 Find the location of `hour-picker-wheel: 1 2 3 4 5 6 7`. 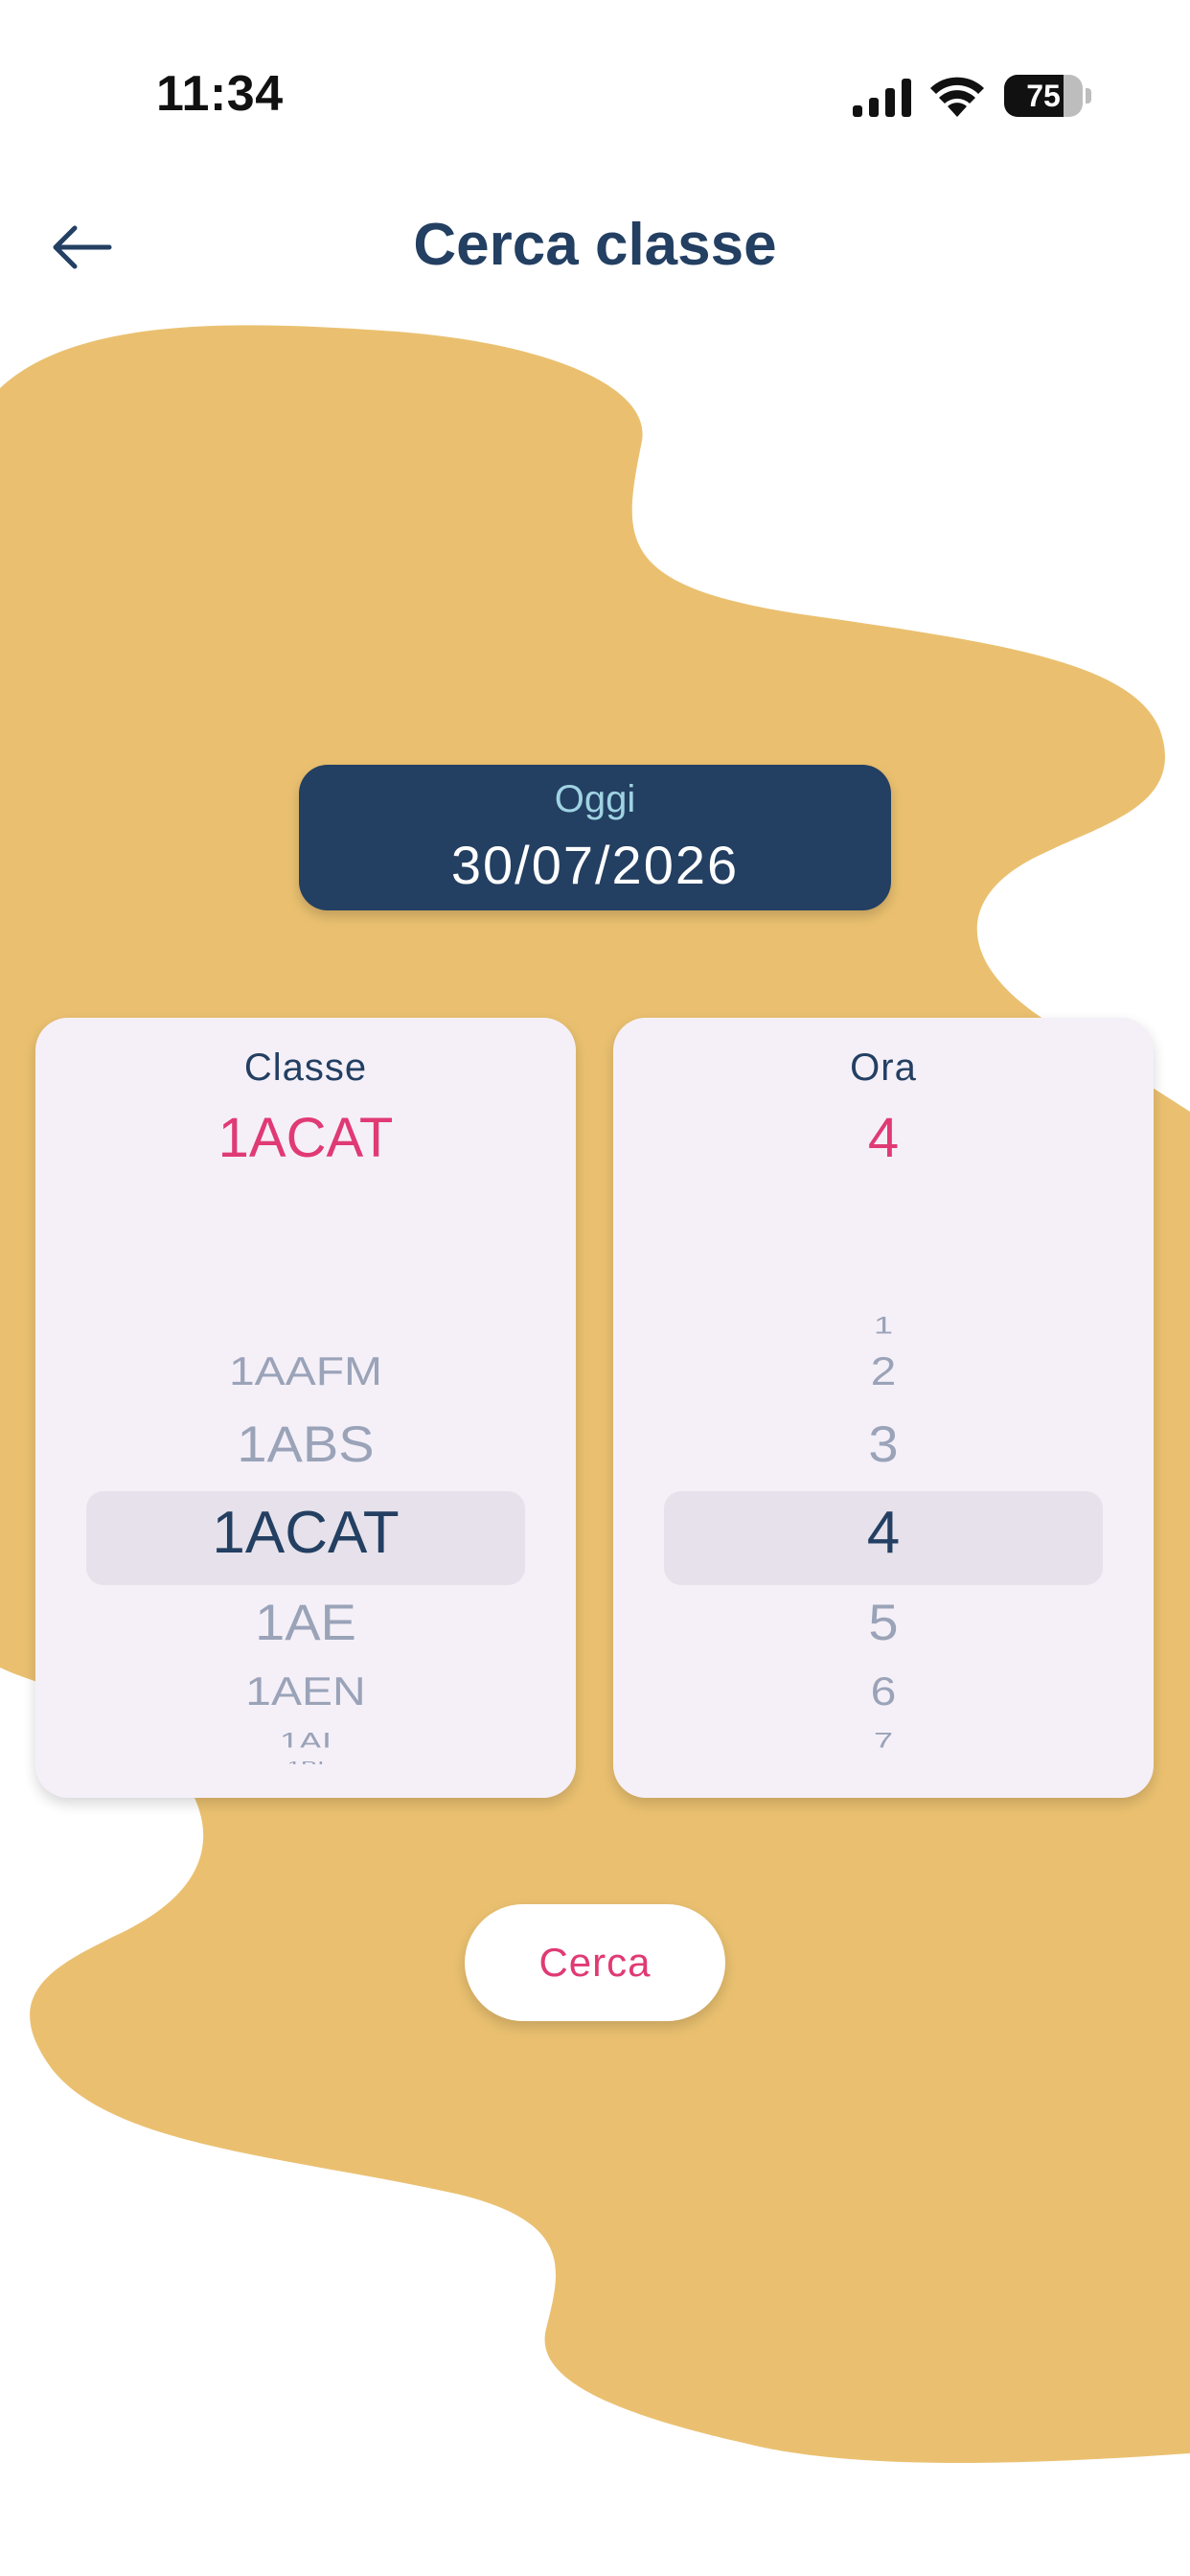

hour-picker-wheel: 1 2 3 4 5 6 7 is located at coordinates (884, 1516).